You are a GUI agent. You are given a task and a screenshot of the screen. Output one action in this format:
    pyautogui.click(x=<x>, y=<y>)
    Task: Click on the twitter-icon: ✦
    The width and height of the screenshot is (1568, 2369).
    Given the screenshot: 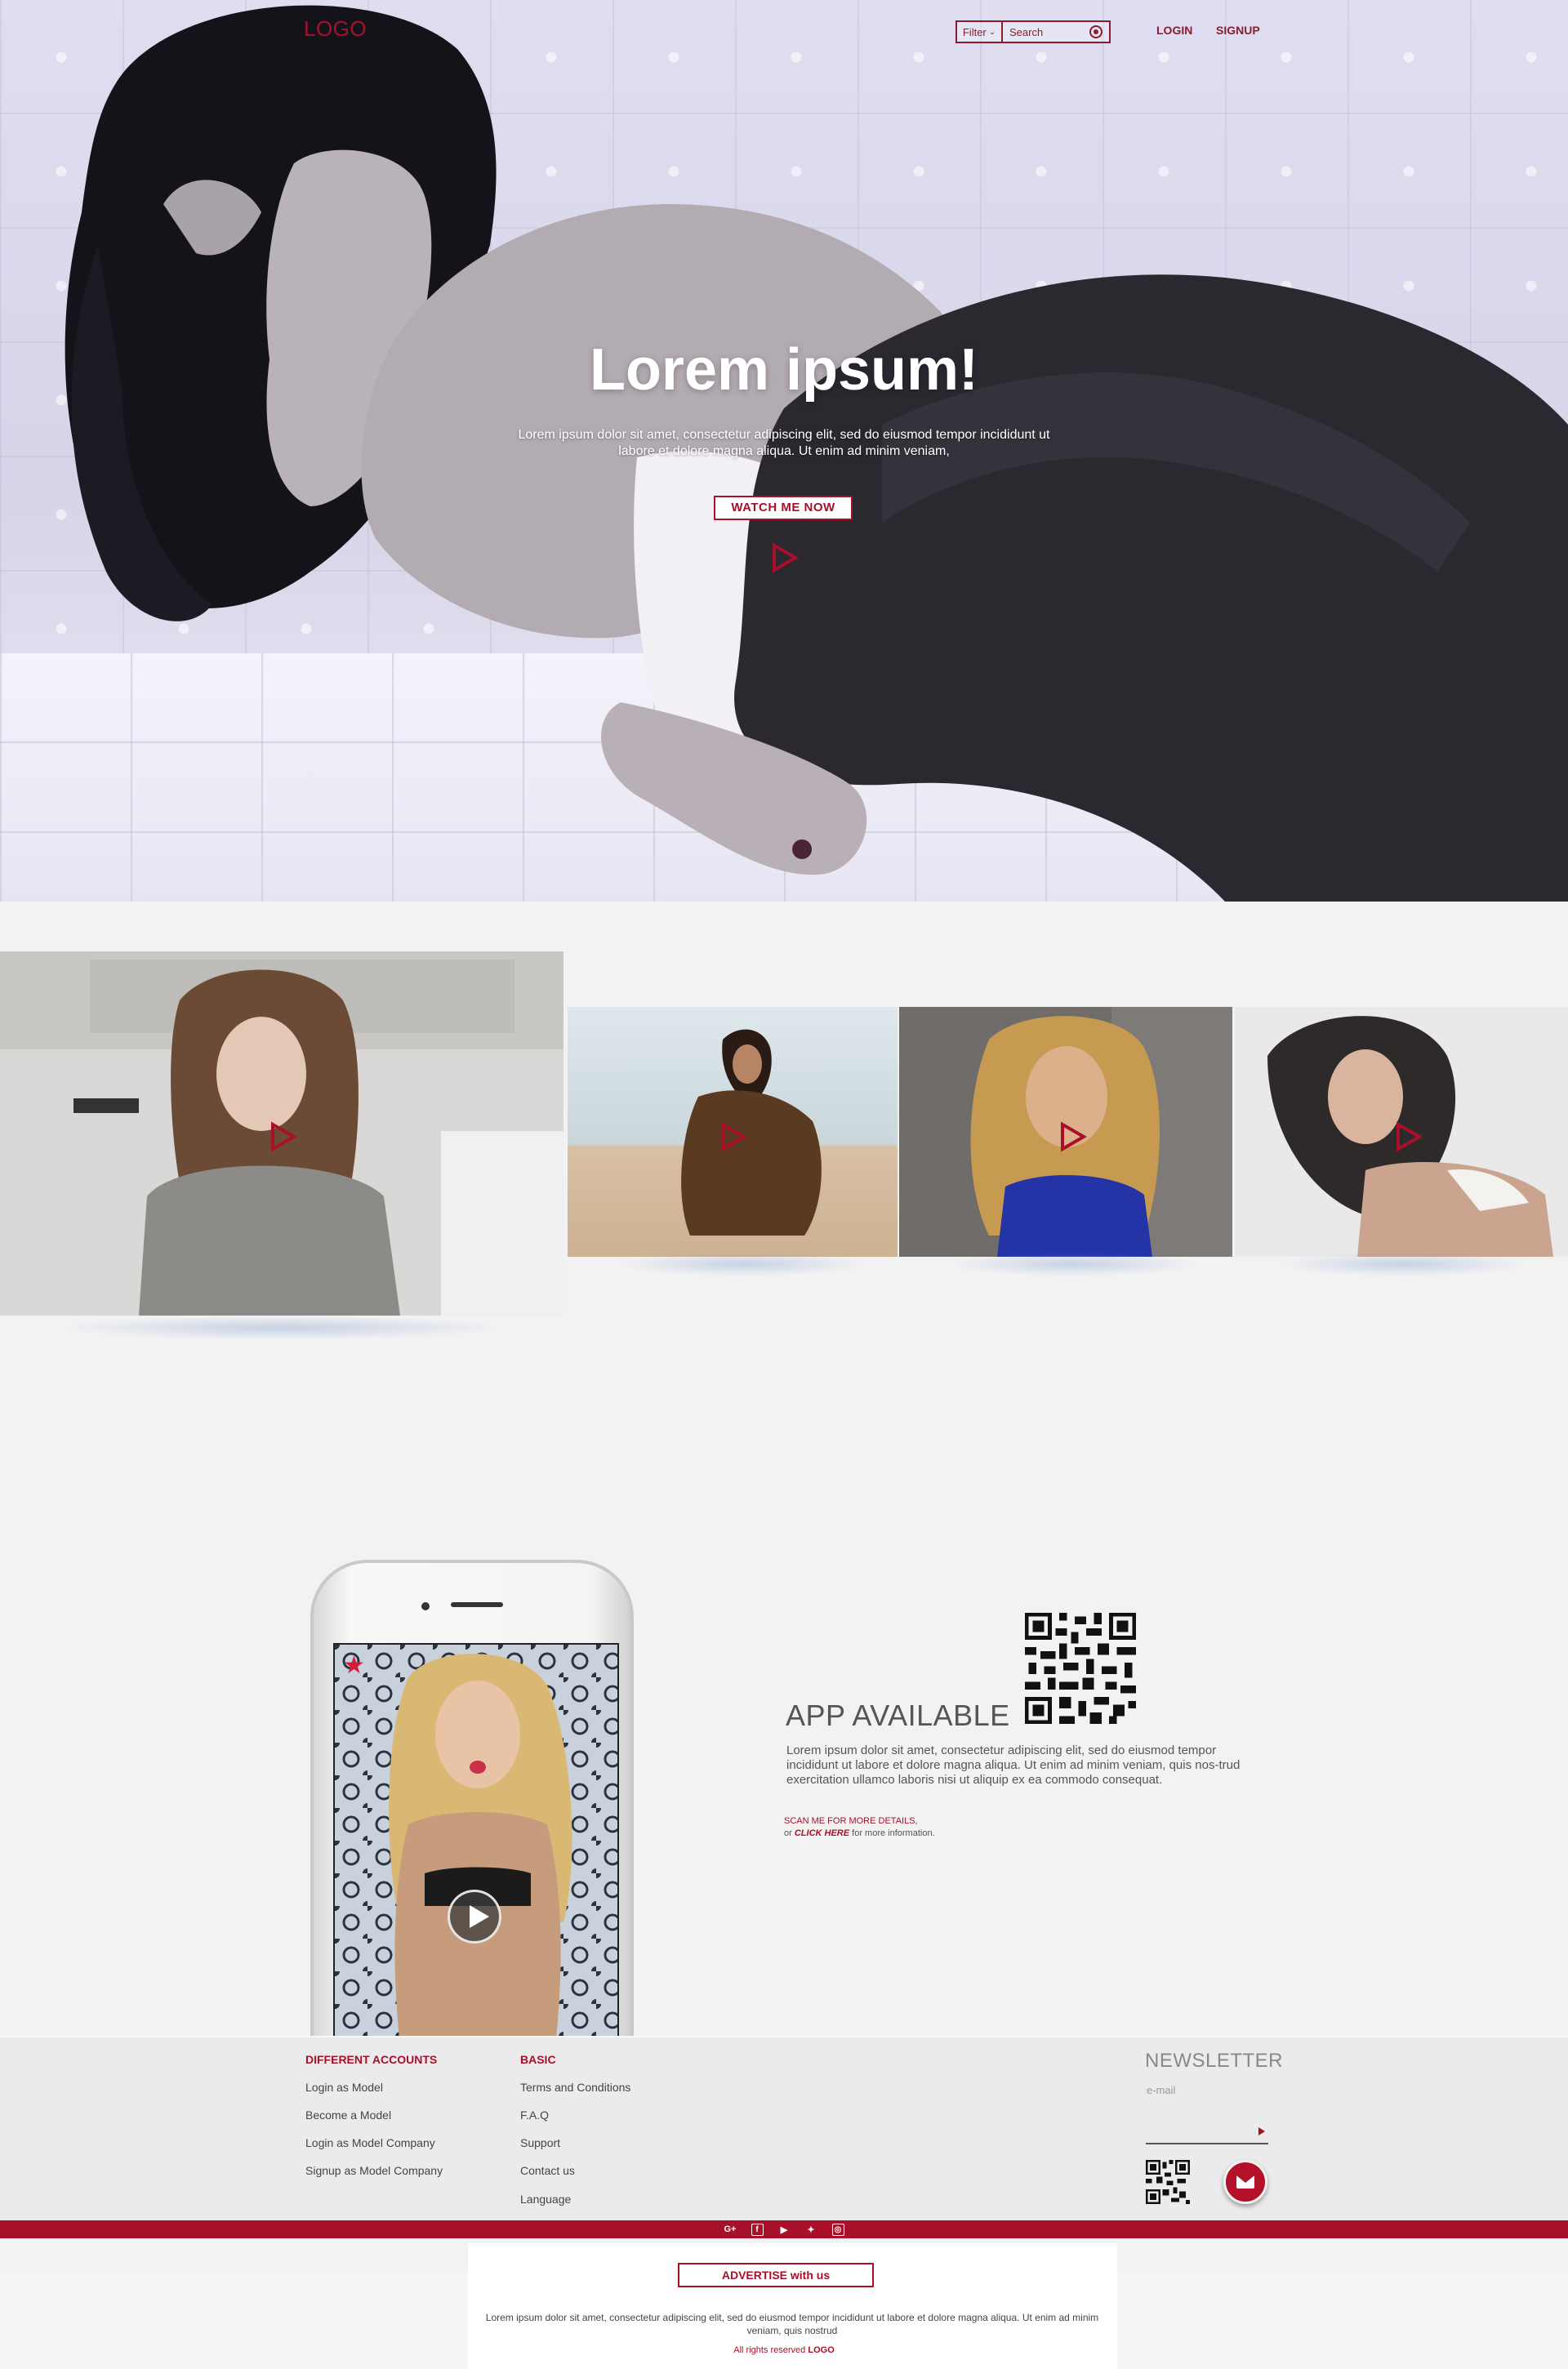 What is the action you would take?
    pyautogui.click(x=811, y=2230)
    